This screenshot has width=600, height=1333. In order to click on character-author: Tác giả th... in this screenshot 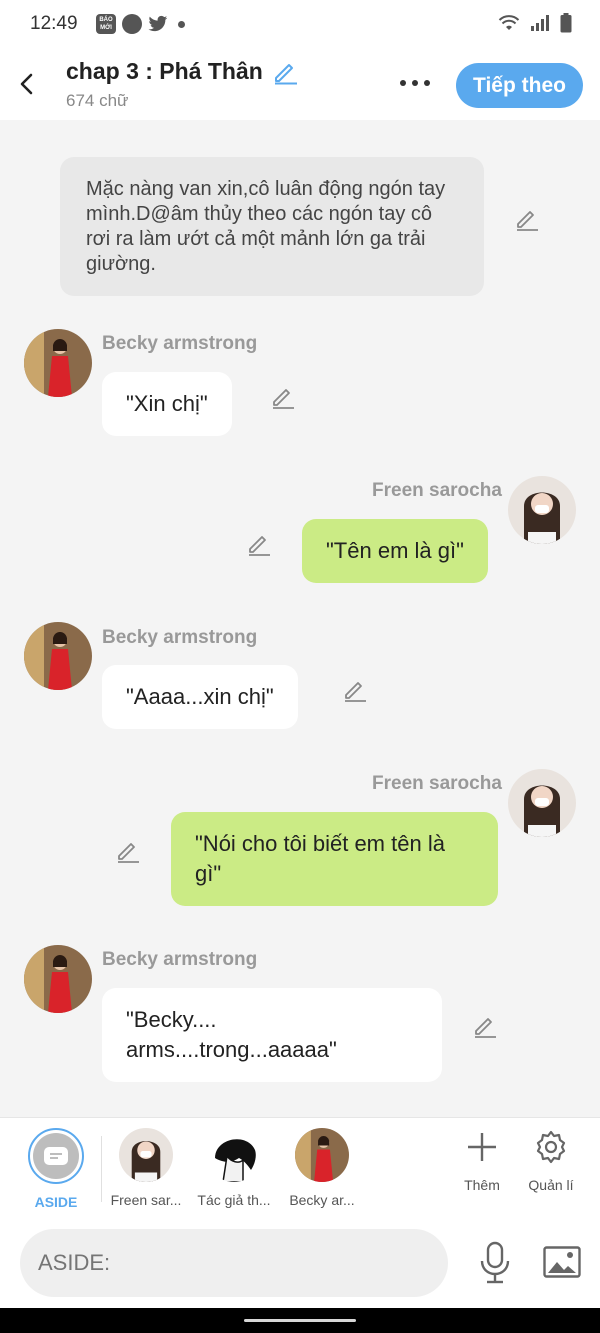, I will do `click(234, 1168)`.